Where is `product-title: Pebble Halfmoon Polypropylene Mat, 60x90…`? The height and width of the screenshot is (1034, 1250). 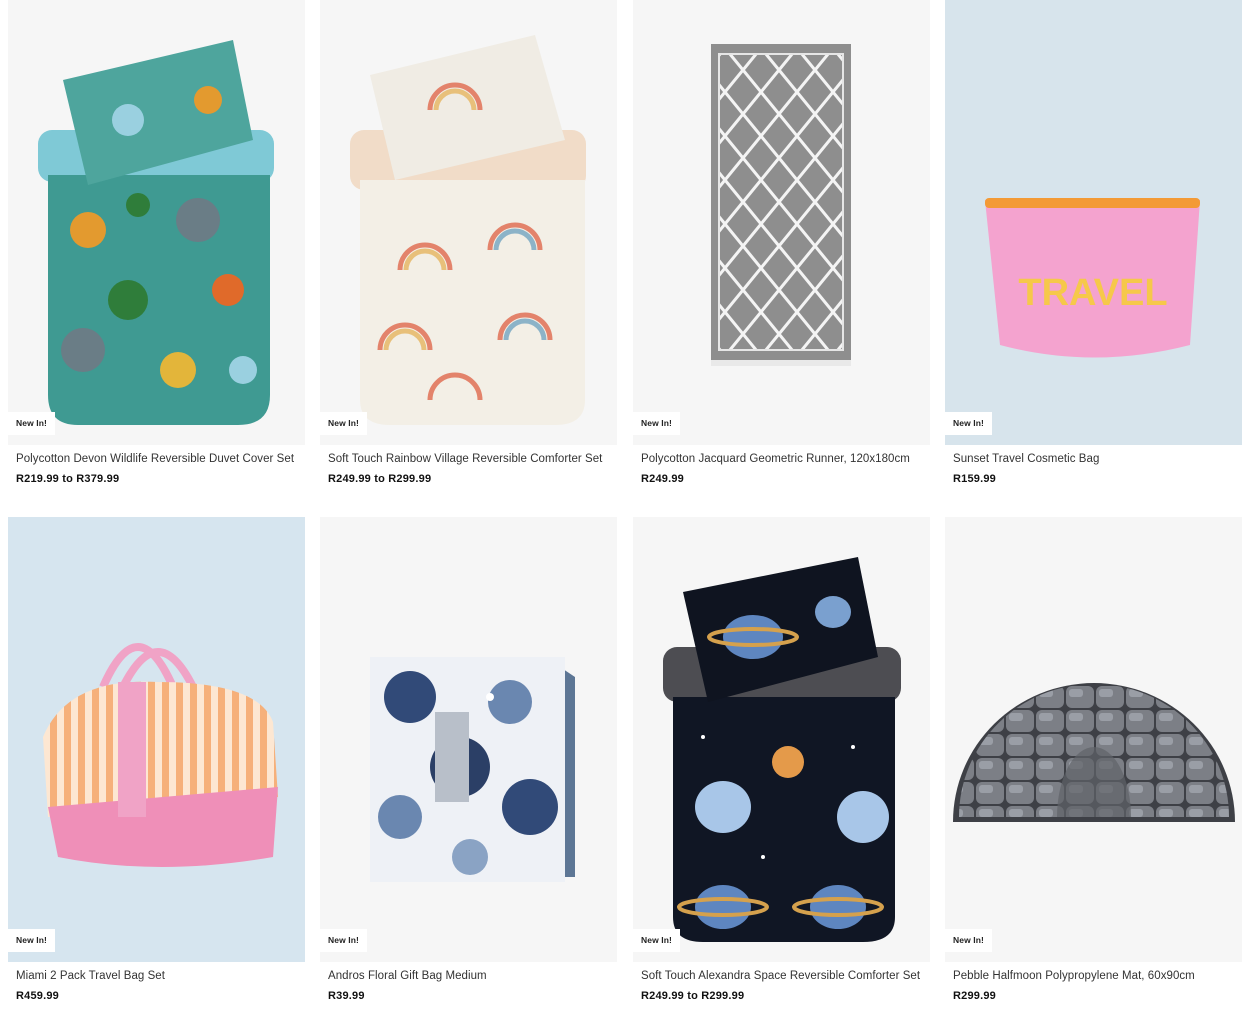
product-title: Pebble Halfmoon Polypropylene Mat, 60x90… is located at coordinates (1097, 976).